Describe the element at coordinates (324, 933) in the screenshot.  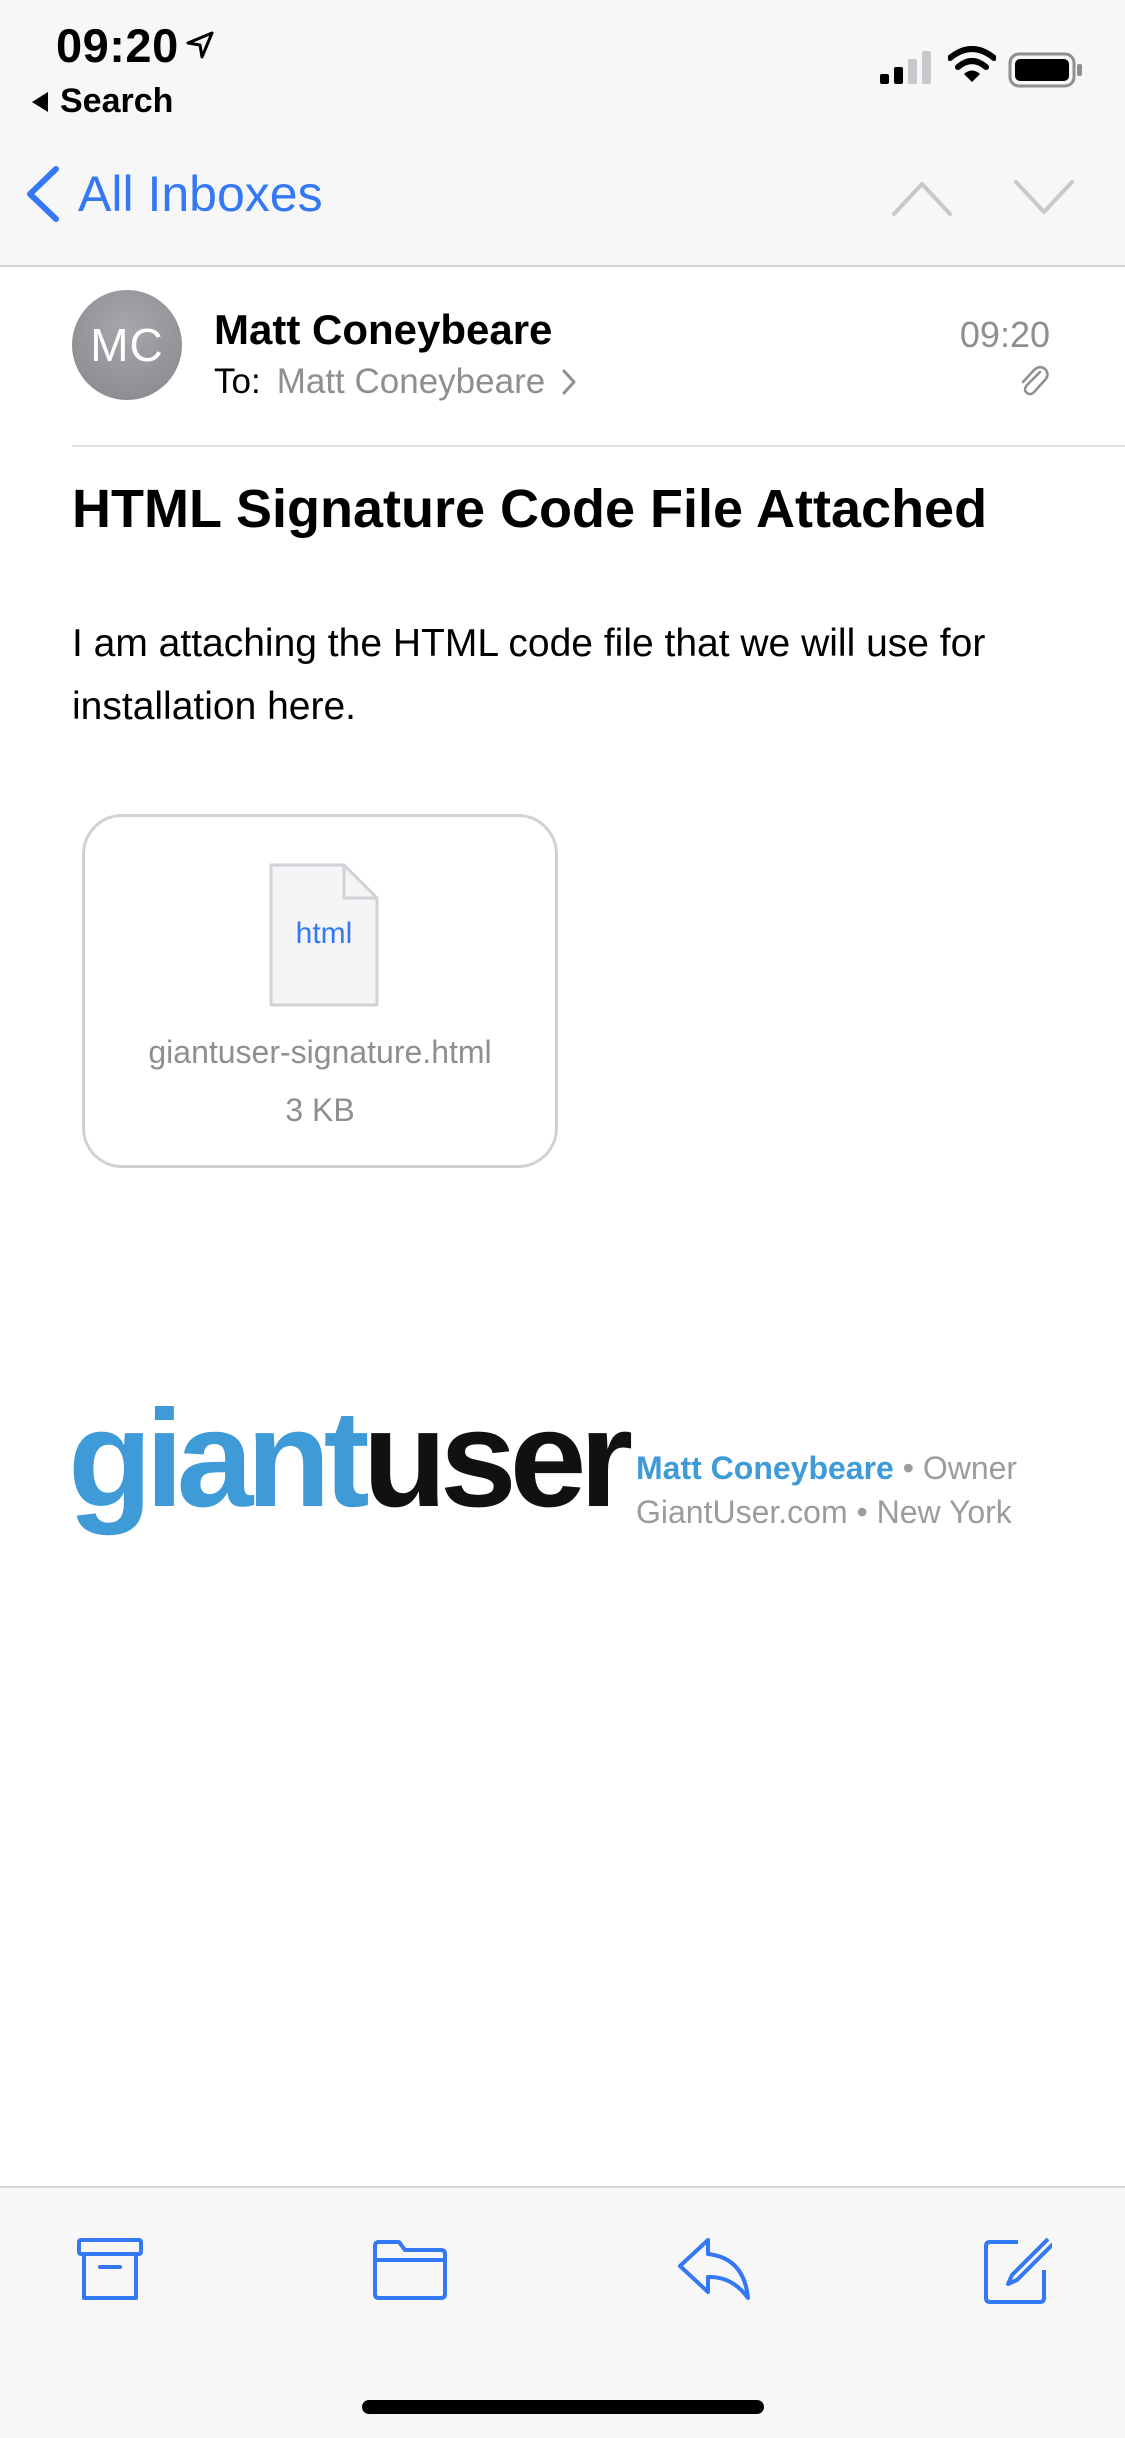
I see `file-type-label: html` at that location.